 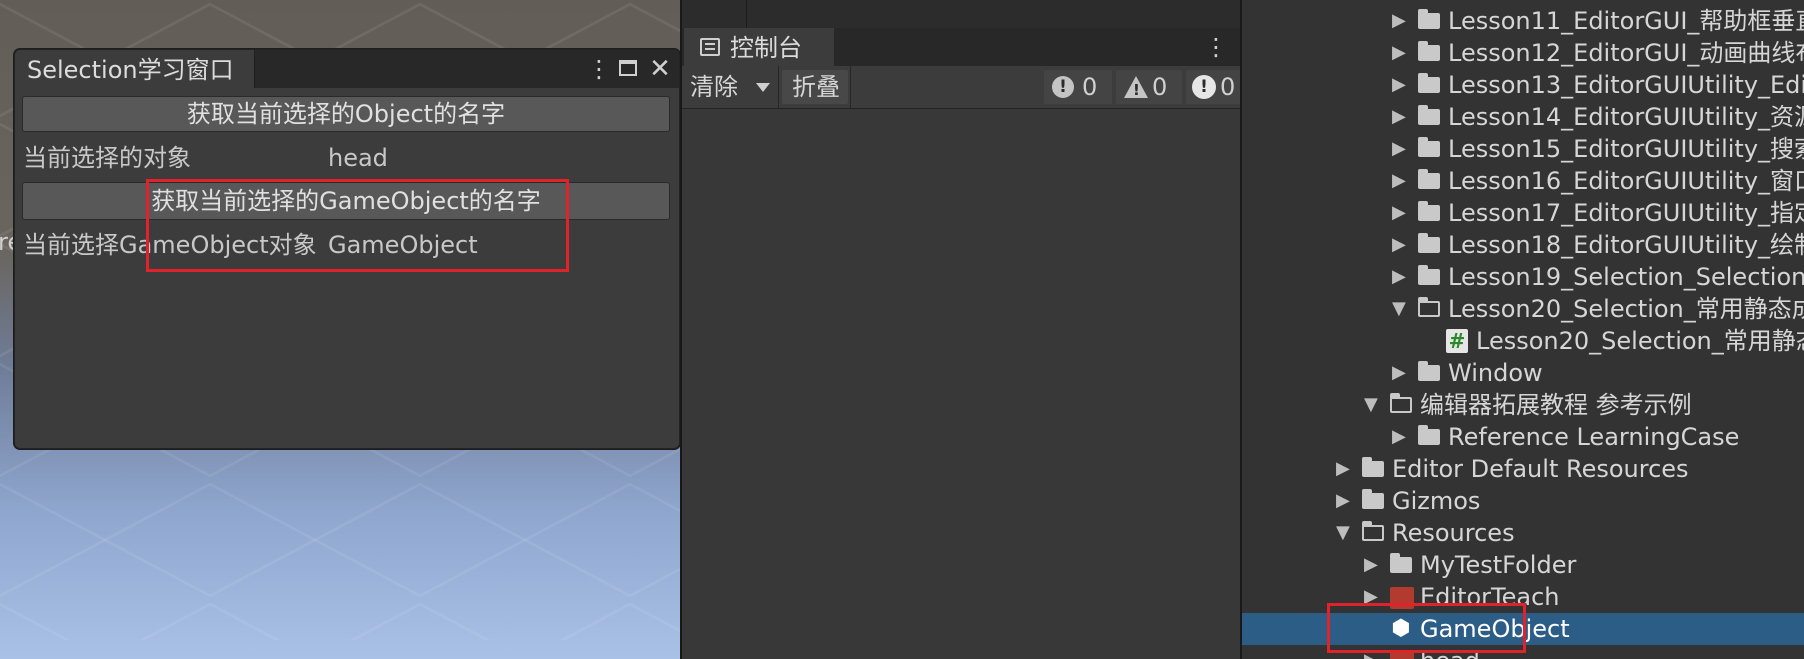 I want to click on project-tree-item-label: head, so click(x=1450, y=652).